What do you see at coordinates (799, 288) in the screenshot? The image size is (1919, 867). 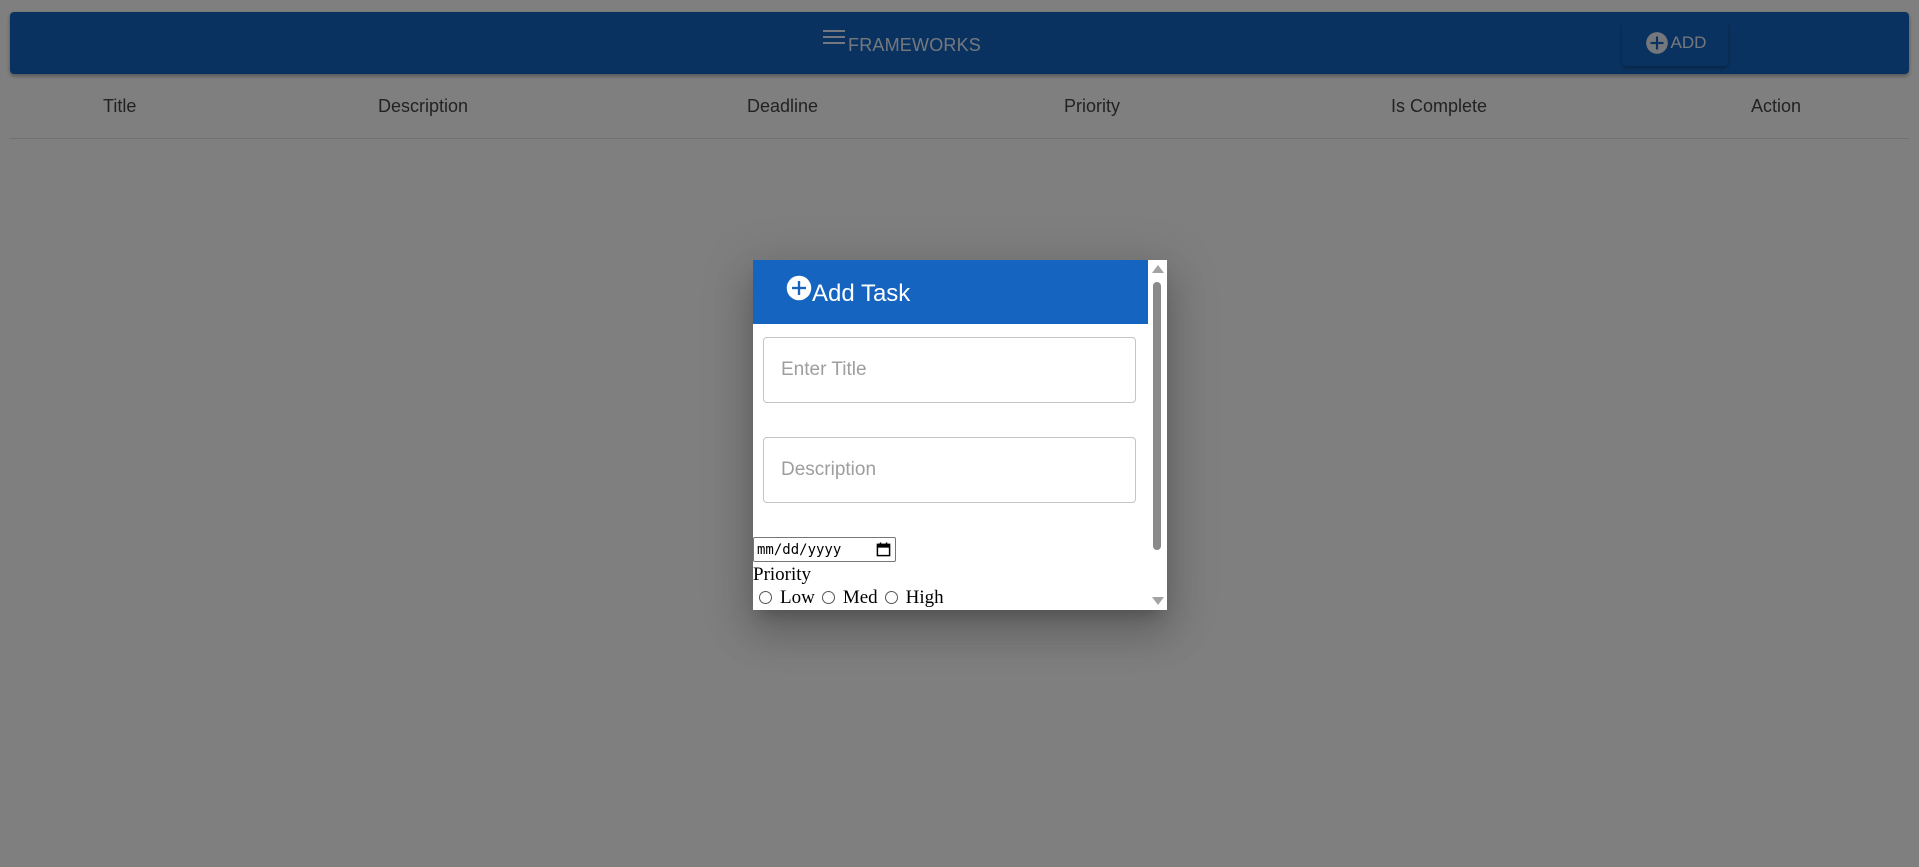 I see `add-circle-icon` at bounding box center [799, 288].